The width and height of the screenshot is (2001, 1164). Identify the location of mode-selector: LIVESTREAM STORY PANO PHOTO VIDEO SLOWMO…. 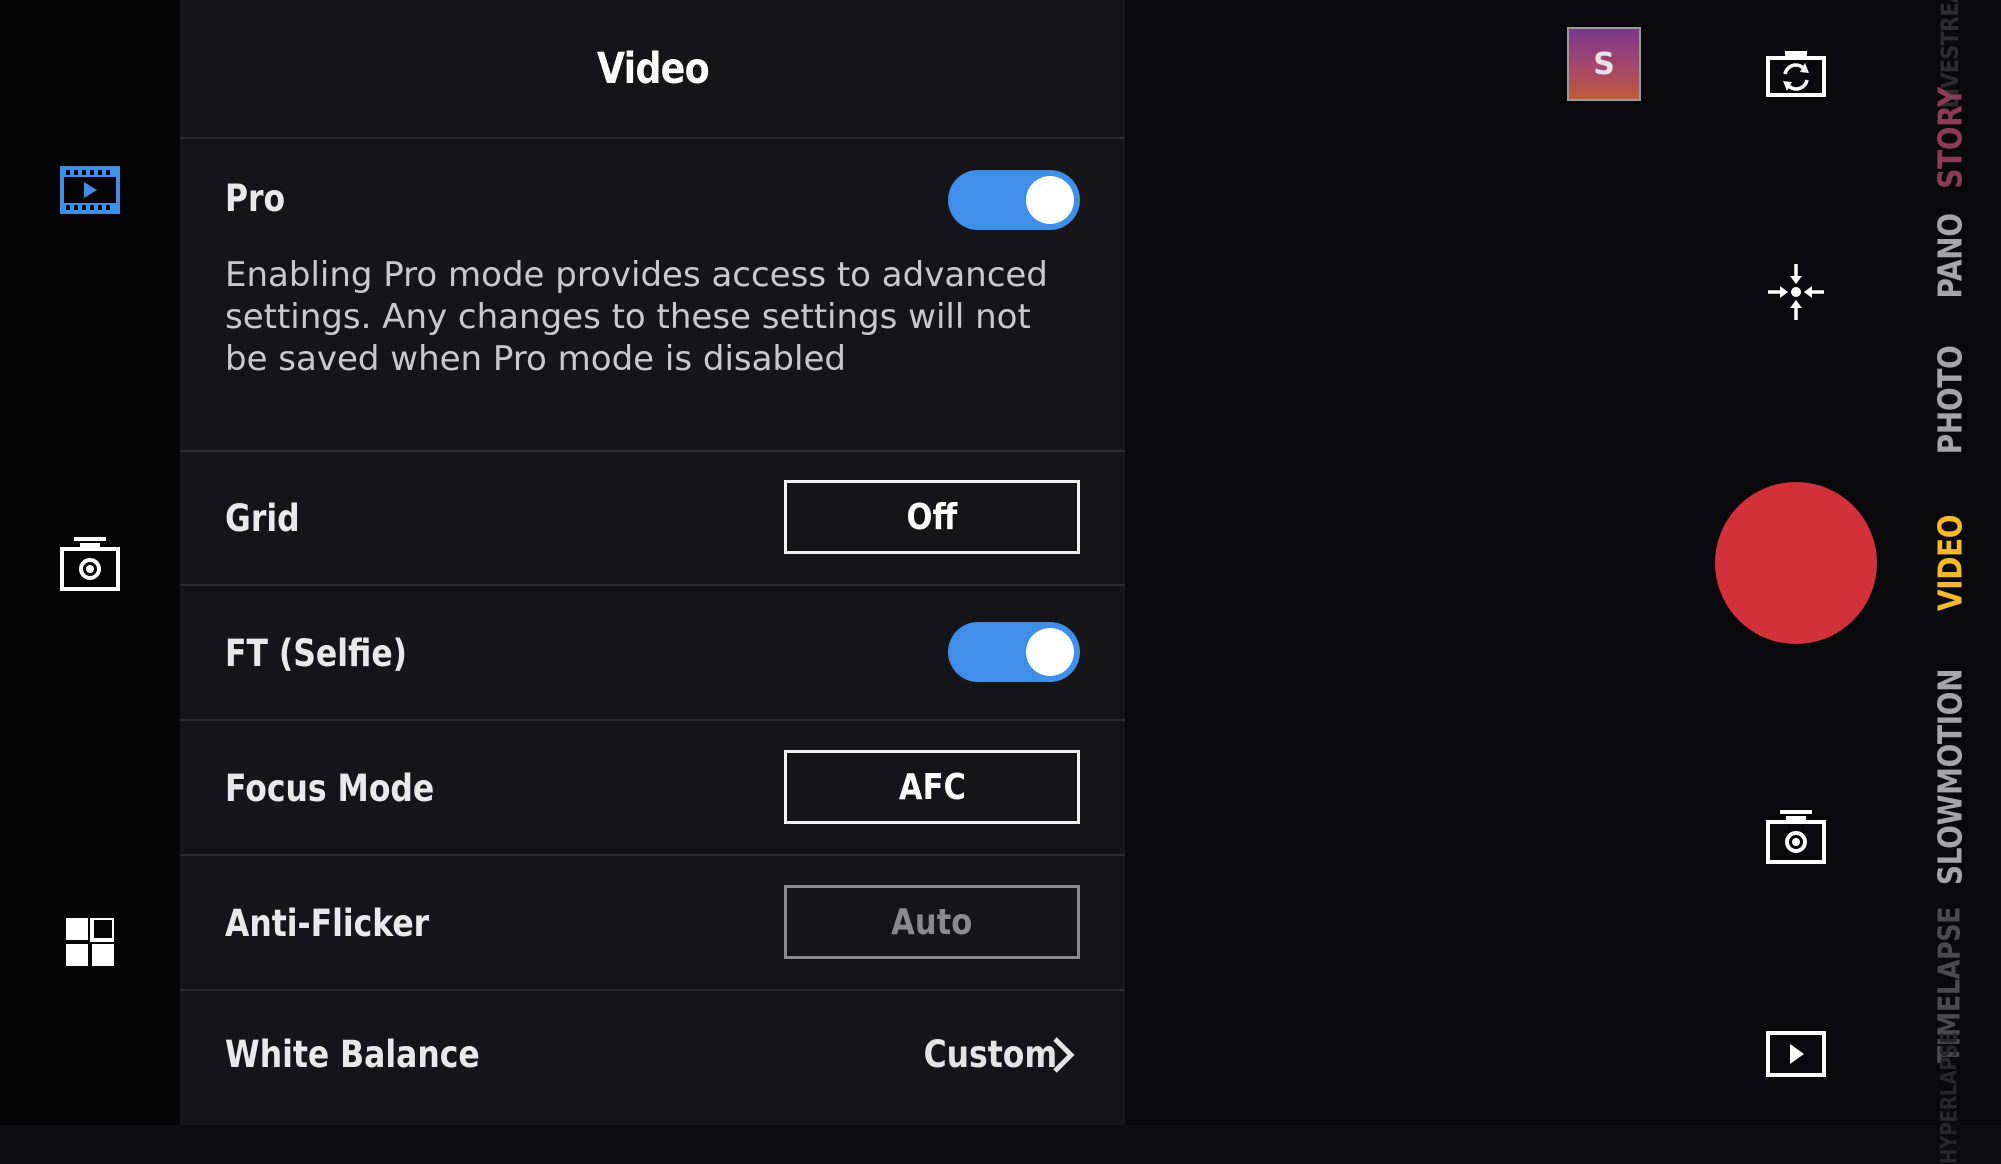
(1950, 582).